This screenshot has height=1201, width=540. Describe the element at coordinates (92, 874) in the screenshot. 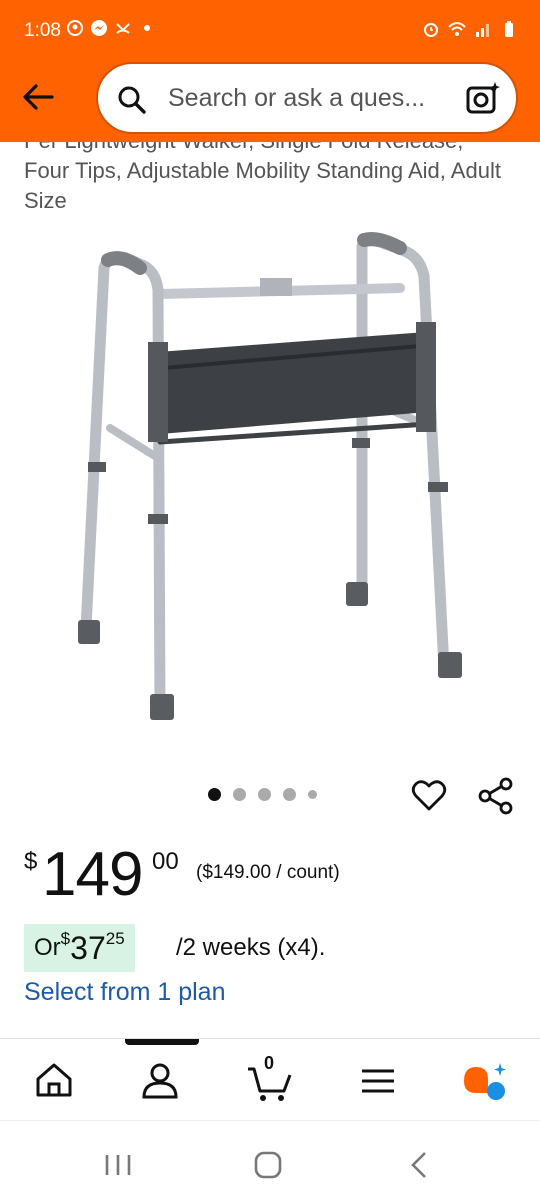

I see `price-whole: 149` at that location.